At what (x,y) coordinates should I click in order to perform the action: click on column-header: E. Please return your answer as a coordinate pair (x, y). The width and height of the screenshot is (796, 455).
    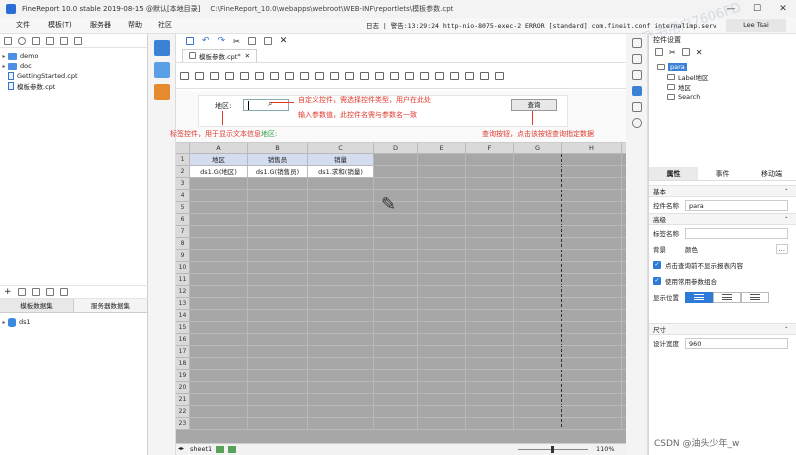
    Looking at the image, I should click on (442, 148).